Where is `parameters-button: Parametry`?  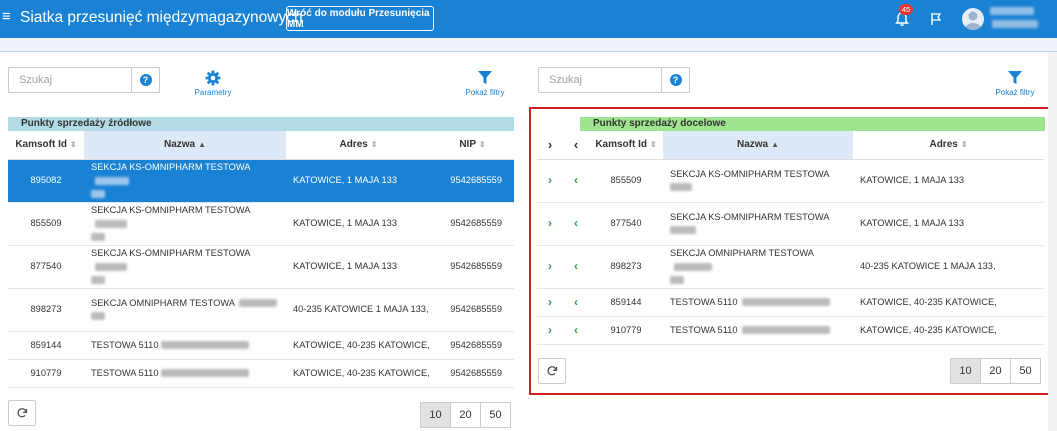
parameters-button: Parametry is located at coordinates (213, 83).